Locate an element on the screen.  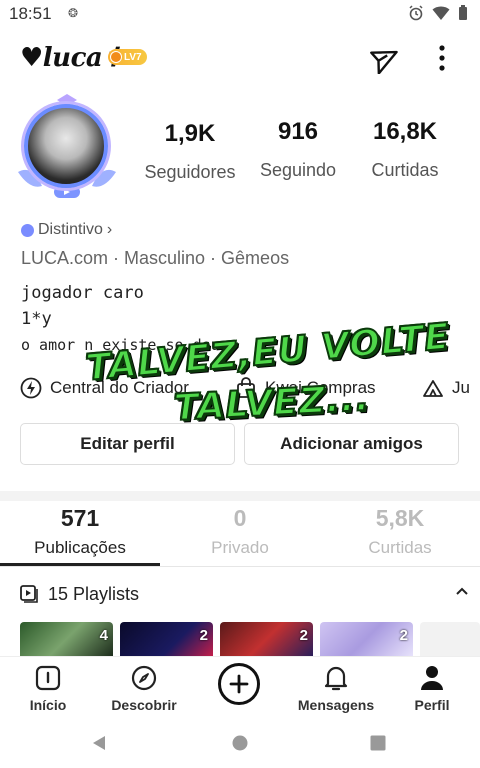
status-icons is located at coordinates (438, 13).